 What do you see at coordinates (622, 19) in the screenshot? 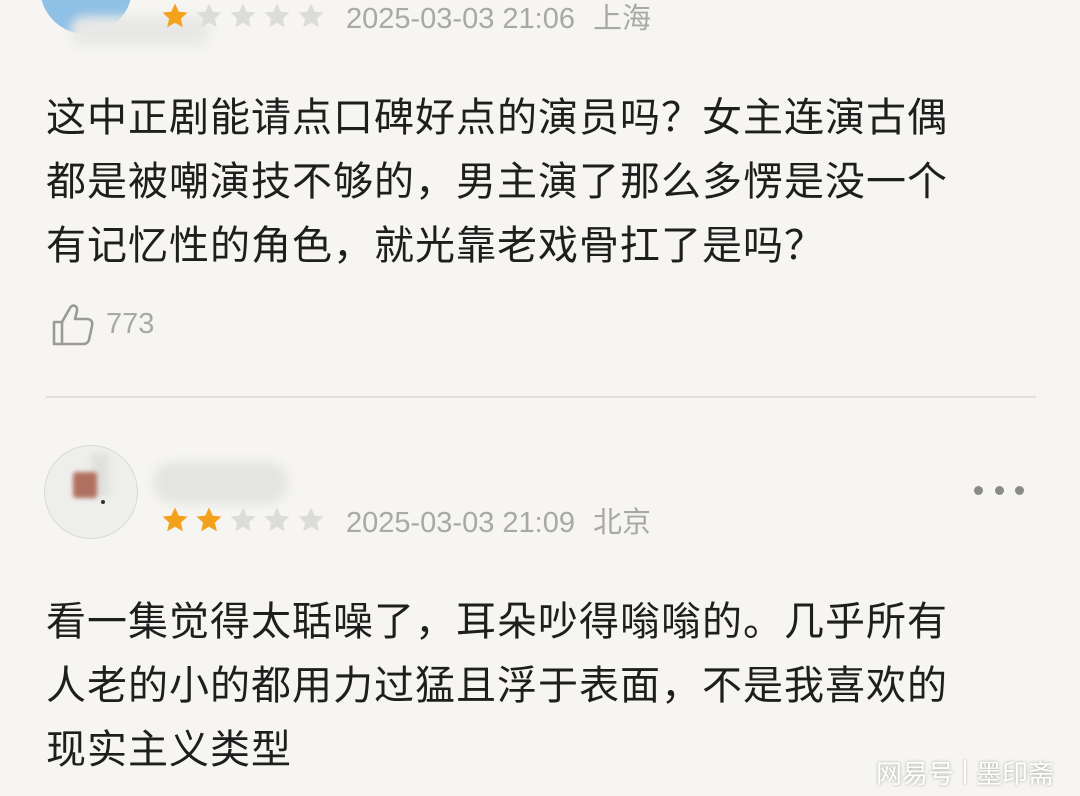
I see `review-location: 上海` at bounding box center [622, 19].